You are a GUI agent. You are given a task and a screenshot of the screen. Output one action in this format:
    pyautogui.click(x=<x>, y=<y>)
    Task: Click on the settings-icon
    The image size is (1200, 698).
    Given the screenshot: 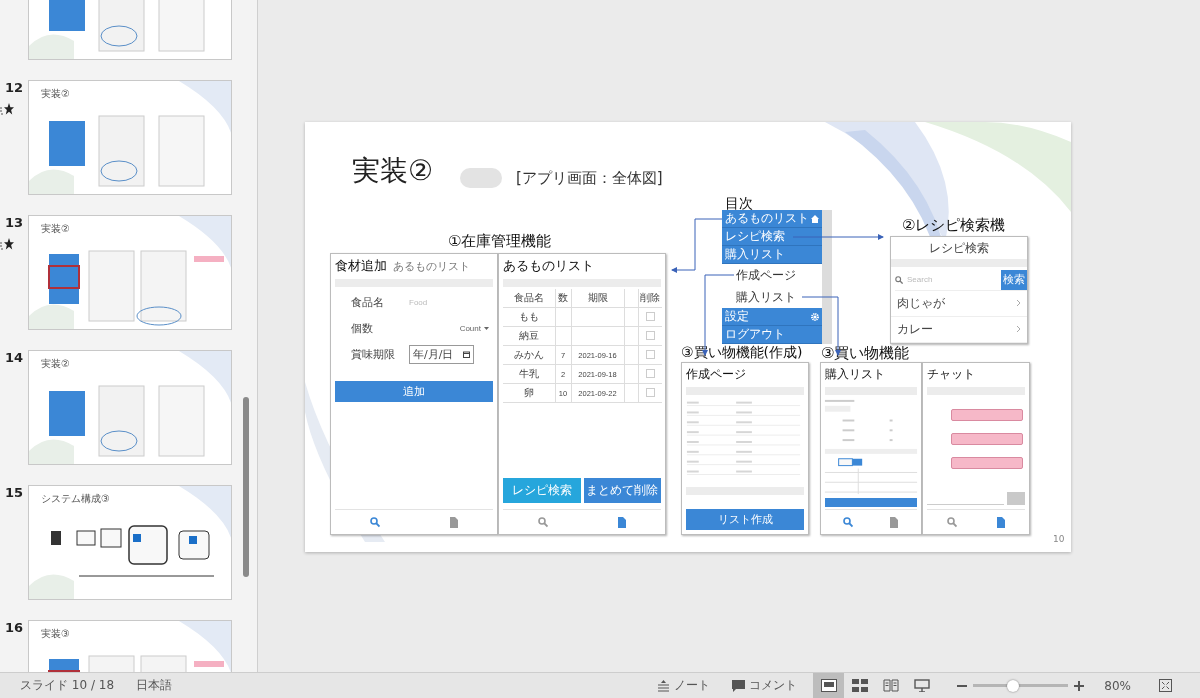 What is the action you would take?
    pyautogui.click(x=815, y=316)
    